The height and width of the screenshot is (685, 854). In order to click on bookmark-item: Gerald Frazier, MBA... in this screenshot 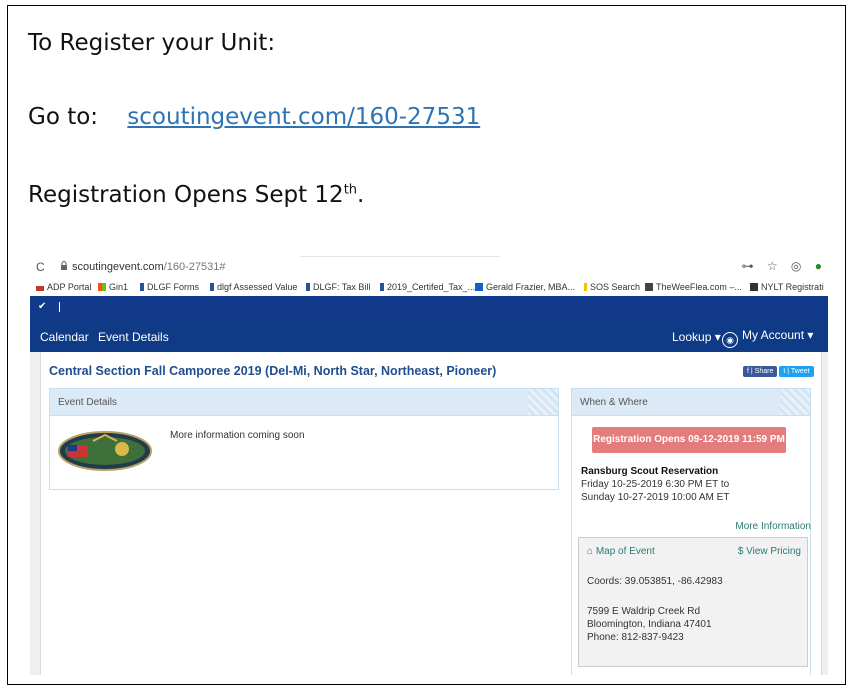, I will do `click(525, 287)`.